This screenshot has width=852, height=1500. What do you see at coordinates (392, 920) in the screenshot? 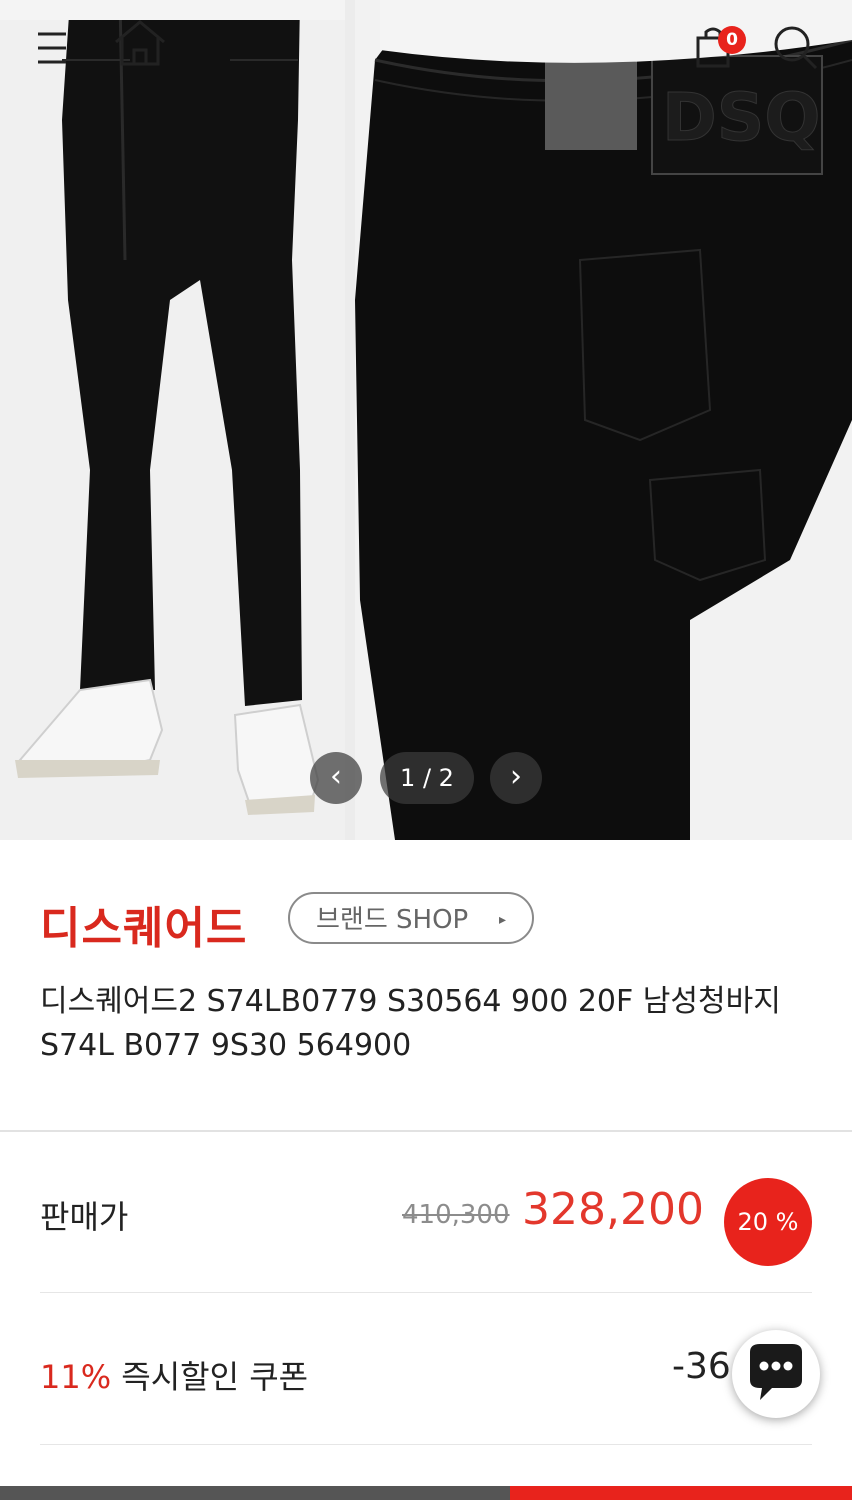
I see `brand-shop-label: 브랜드 SHOP` at bounding box center [392, 920].